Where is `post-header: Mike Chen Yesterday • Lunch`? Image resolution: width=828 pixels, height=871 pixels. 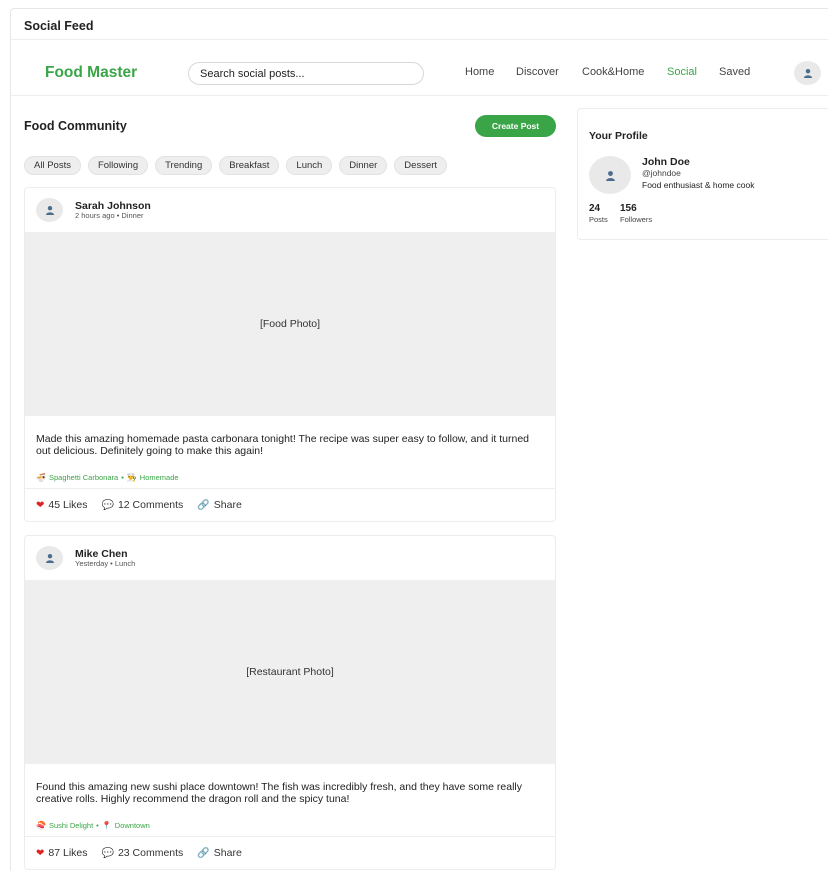
post-header: Mike Chen Yesterday • Lunch is located at coordinates (290, 558).